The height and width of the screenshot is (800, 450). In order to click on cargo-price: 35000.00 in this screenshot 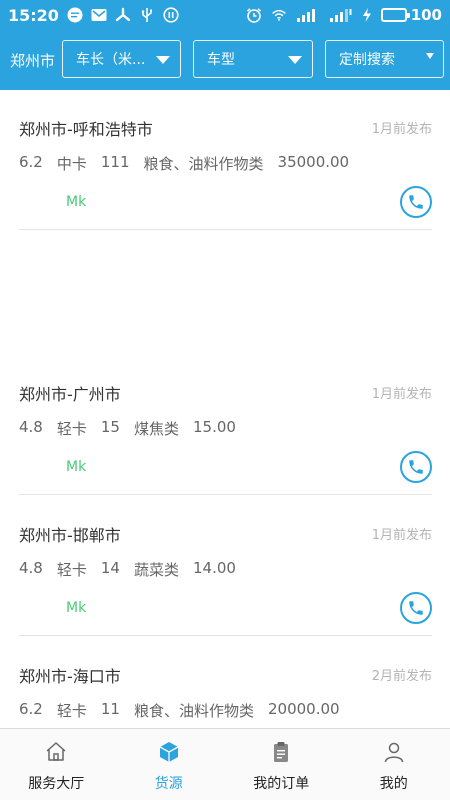, I will do `click(313, 162)`.